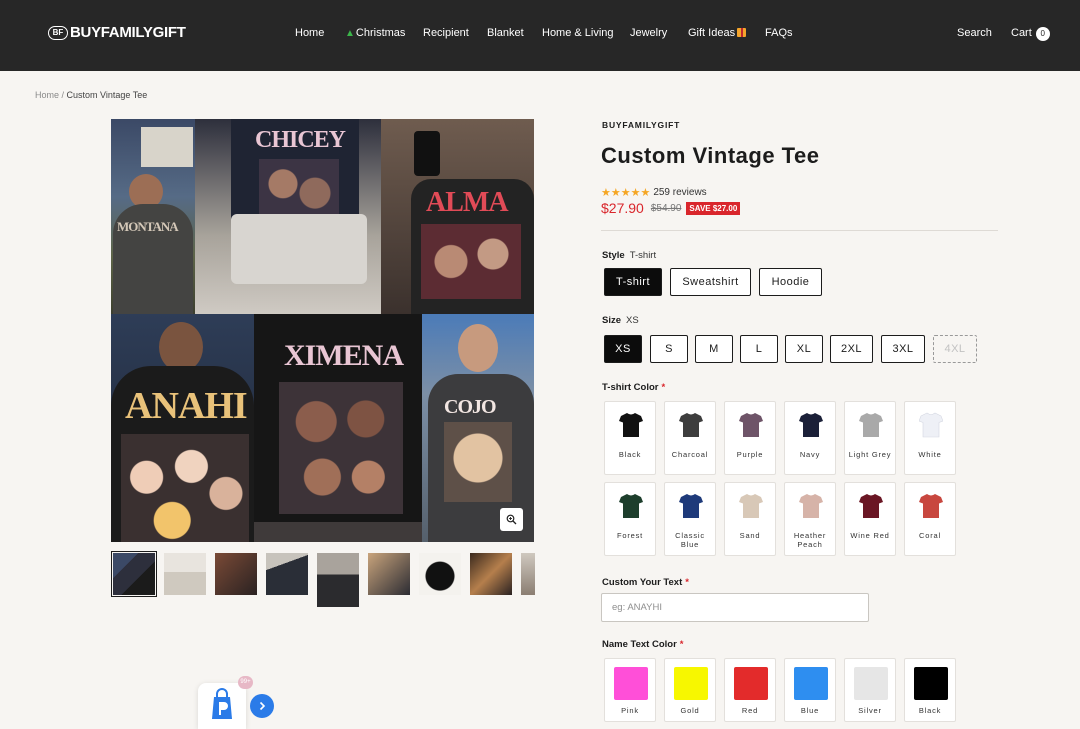 Image resolution: width=1080 pixels, height=729 pixels. What do you see at coordinates (690, 710) in the screenshot?
I see `name-text-color-name: Gold` at bounding box center [690, 710].